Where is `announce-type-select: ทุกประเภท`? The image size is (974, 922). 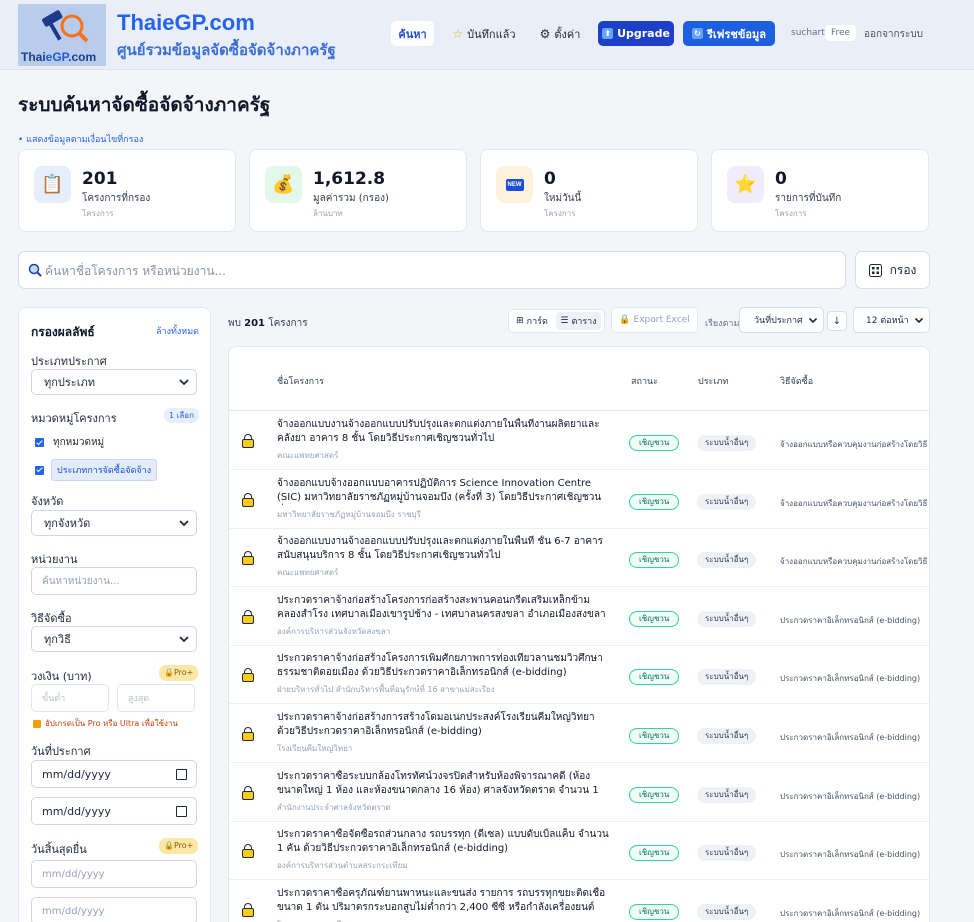
announce-type-select: ทุกประเภท is located at coordinates (114, 382).